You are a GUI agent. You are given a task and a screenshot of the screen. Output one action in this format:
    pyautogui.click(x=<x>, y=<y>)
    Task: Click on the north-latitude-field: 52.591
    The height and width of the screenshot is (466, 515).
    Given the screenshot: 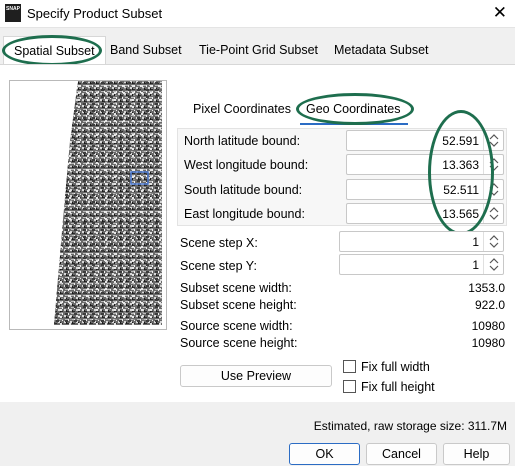 What is the action you would take?
    pyautogui.click(x=425, y=140)
    